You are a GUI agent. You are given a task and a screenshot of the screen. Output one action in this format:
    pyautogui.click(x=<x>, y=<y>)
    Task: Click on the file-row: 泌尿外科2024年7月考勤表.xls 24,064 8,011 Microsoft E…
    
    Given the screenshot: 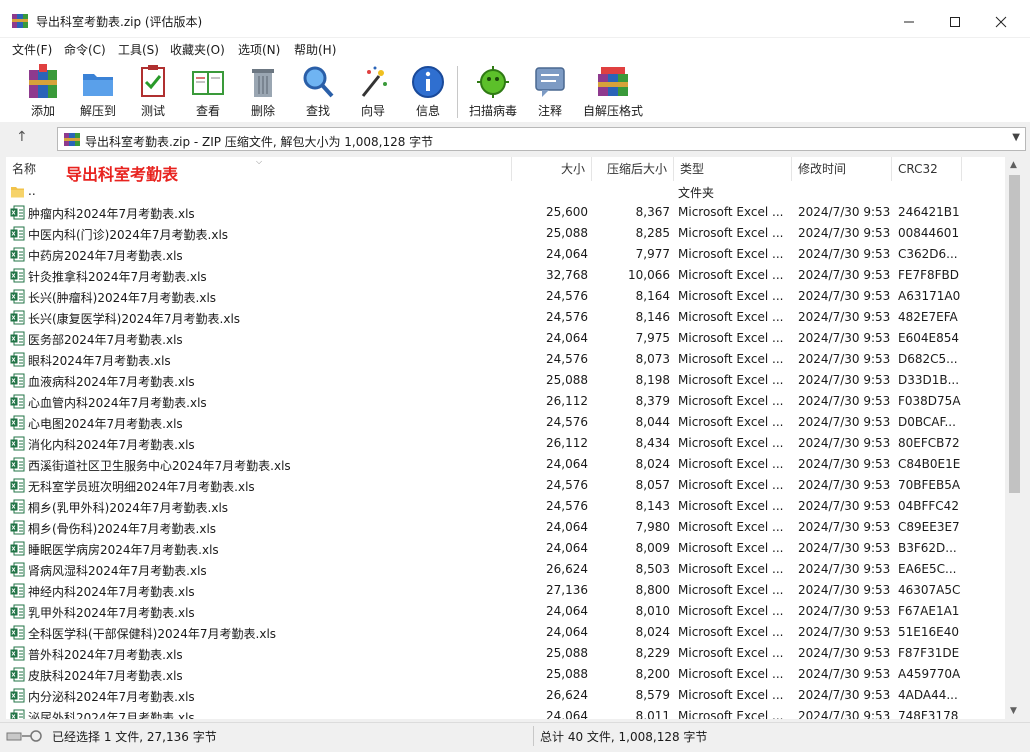 What is the action you would take?
    pyautogui.click(x=506, y=712)
    